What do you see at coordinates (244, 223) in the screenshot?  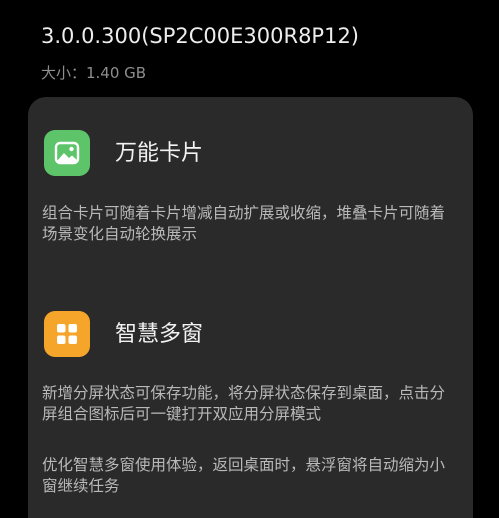 I see `feature-description: 组合卡片可随着卡片增减自动扩展或收缩，堆叠卡片可随着场景变化自动轮换展示` at bounding box center [244, 223].